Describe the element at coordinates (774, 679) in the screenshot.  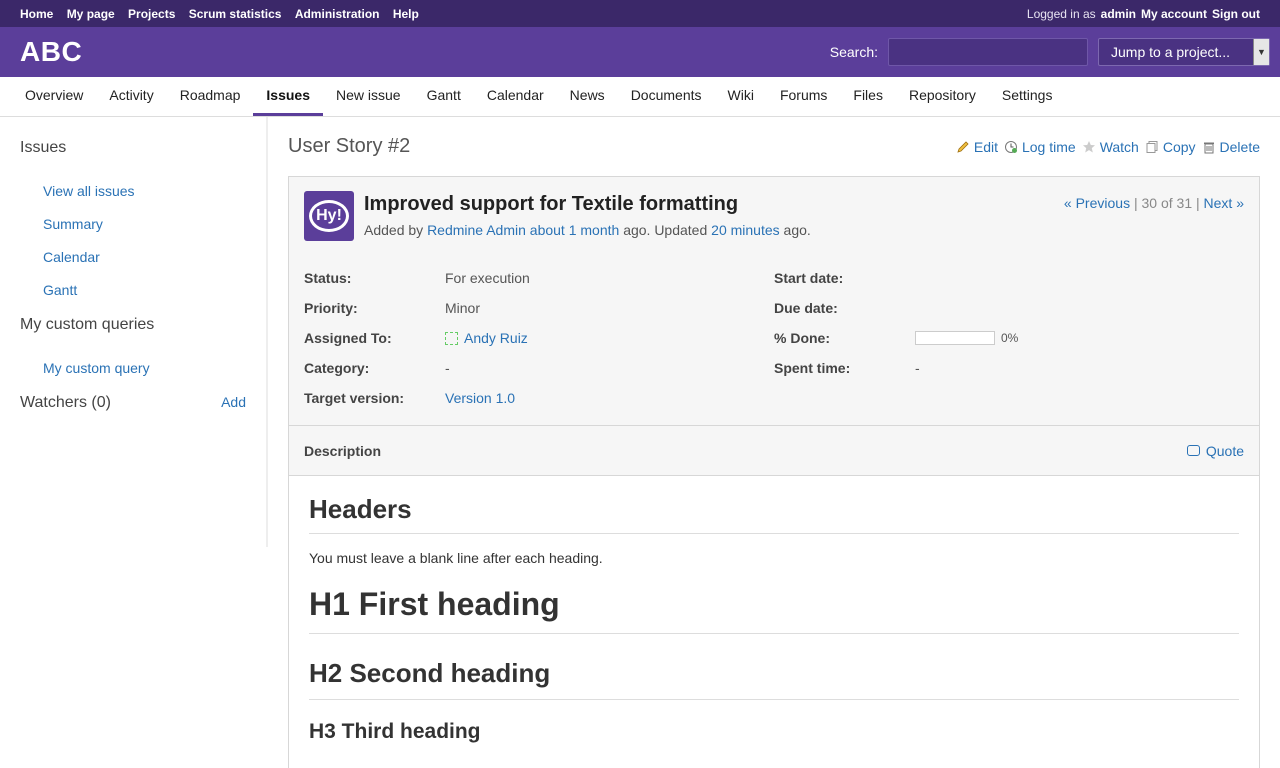
I see `description-heading-h2: H2 Second heading` at that location.